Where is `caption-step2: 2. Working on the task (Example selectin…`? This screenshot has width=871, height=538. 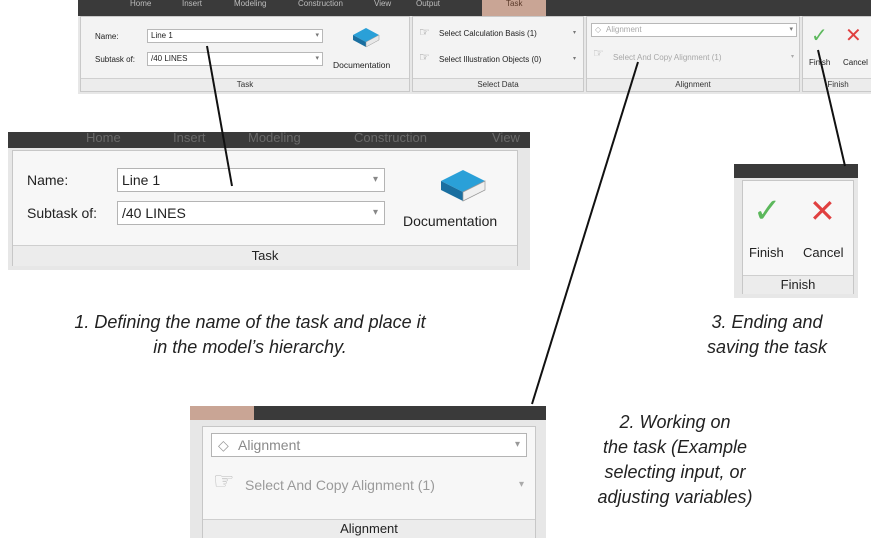 caption-step2: 2. Working on the task (Example selectin… is located at coordinates (675, 459).